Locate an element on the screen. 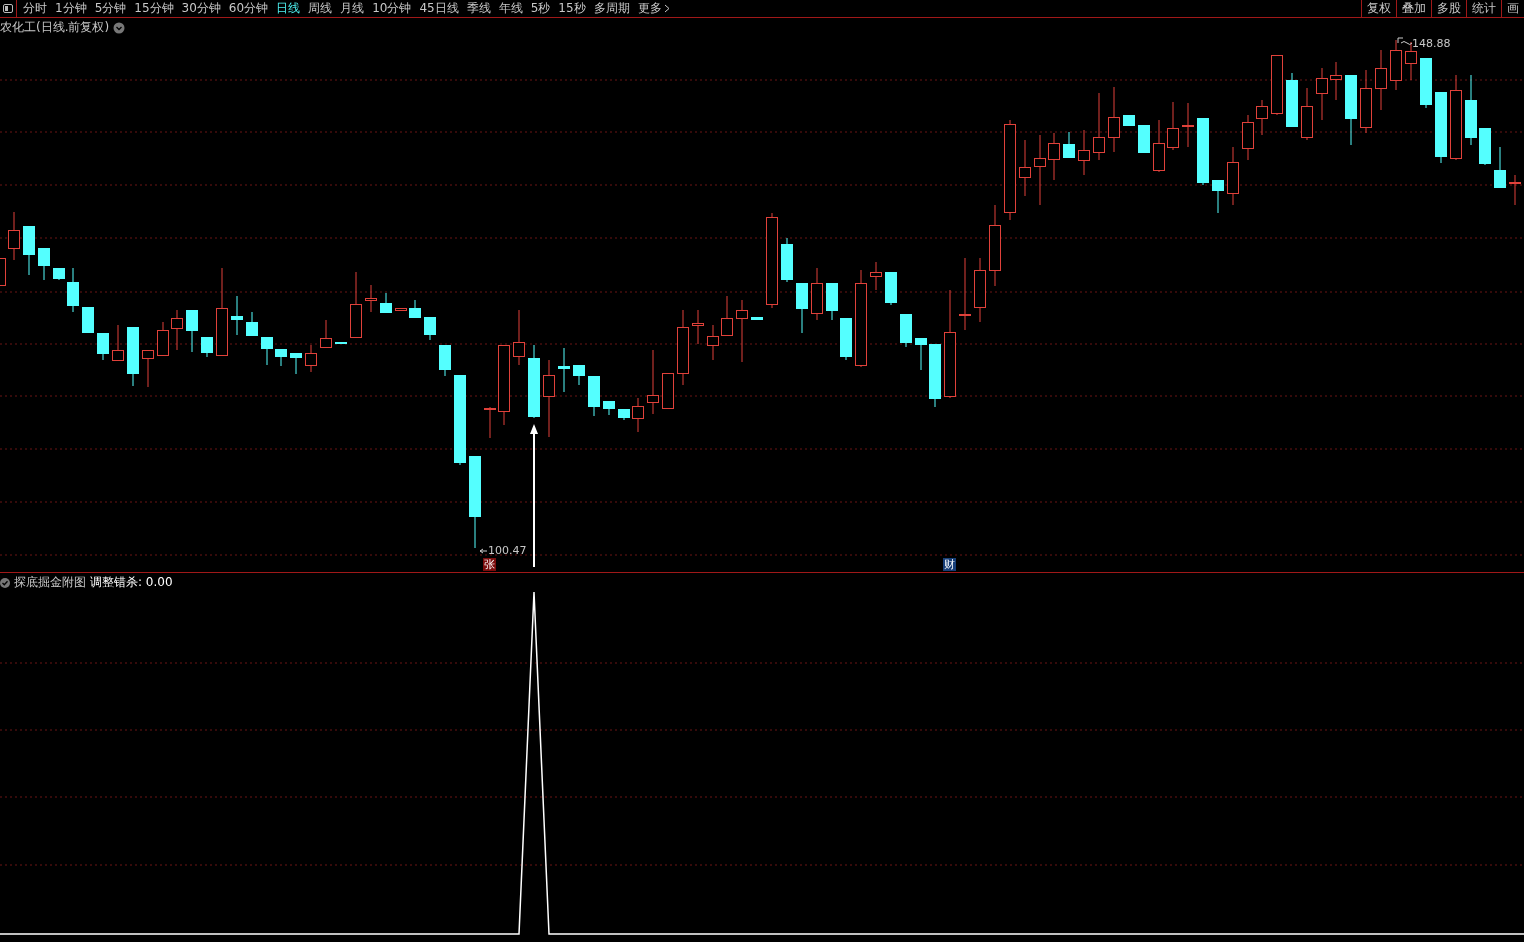  signal-badge: 张 is located at coordinates (489, 564).